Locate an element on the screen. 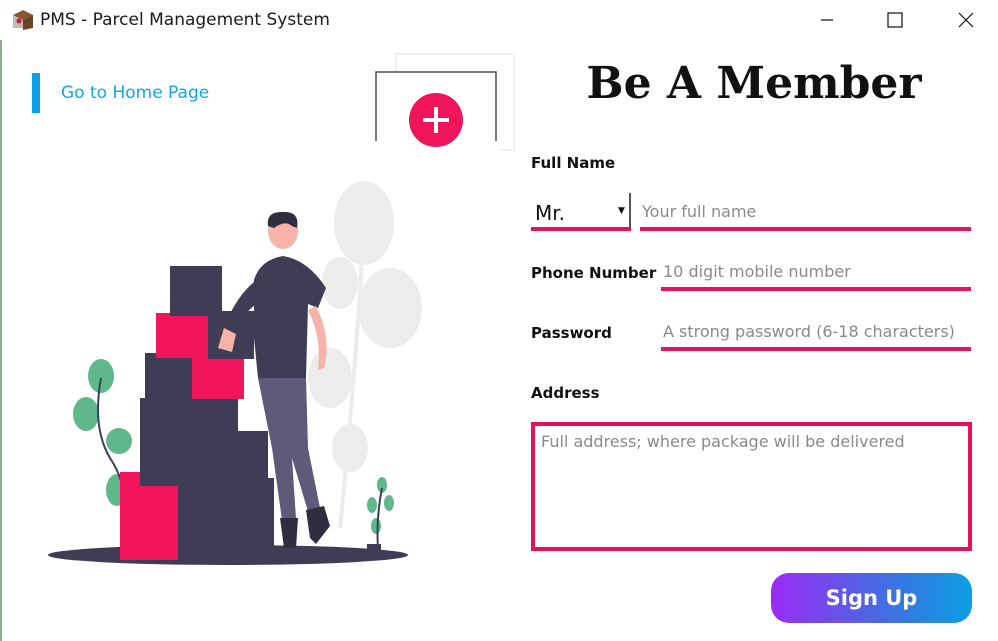 The height and width of the screenshot is (641, 998). address-label: Address is located at coordinates (565, 393).